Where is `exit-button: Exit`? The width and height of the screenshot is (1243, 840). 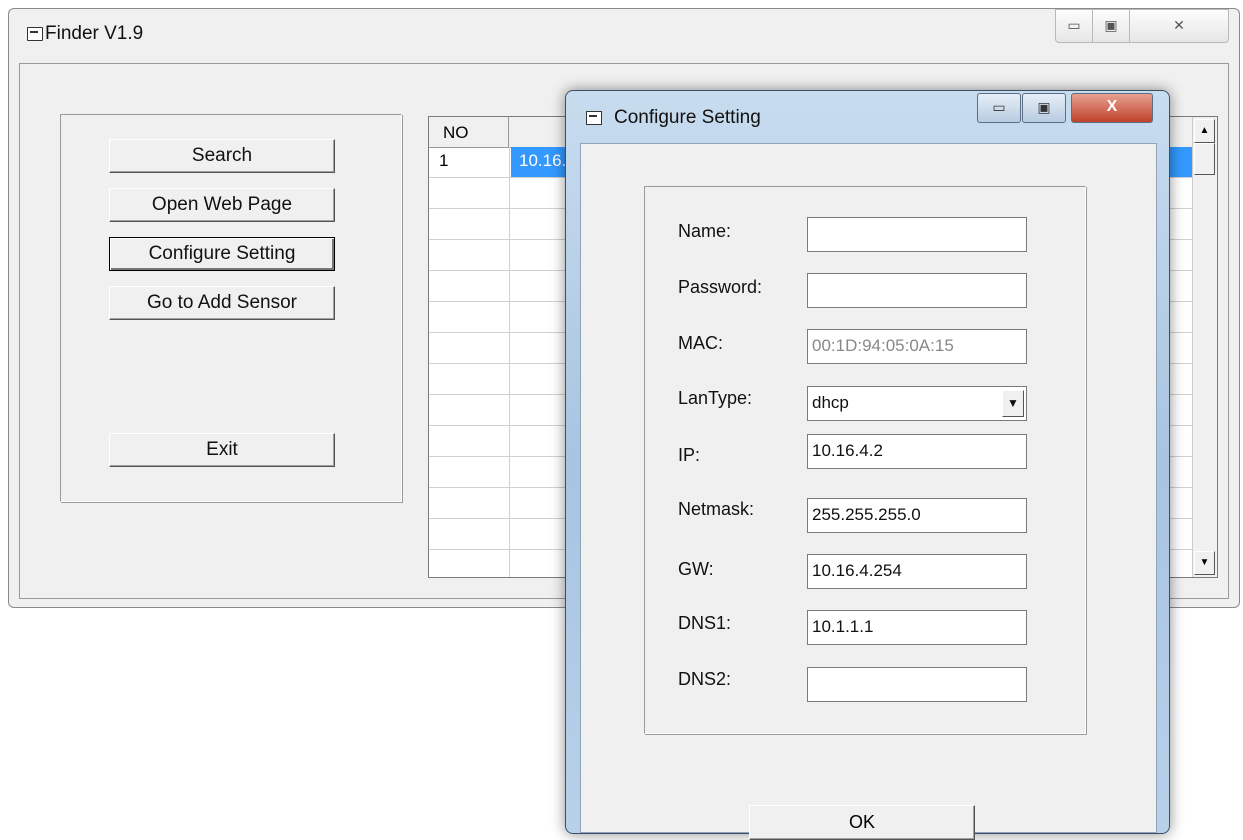 exit-button: Exit is located at coordinates (222, 450).